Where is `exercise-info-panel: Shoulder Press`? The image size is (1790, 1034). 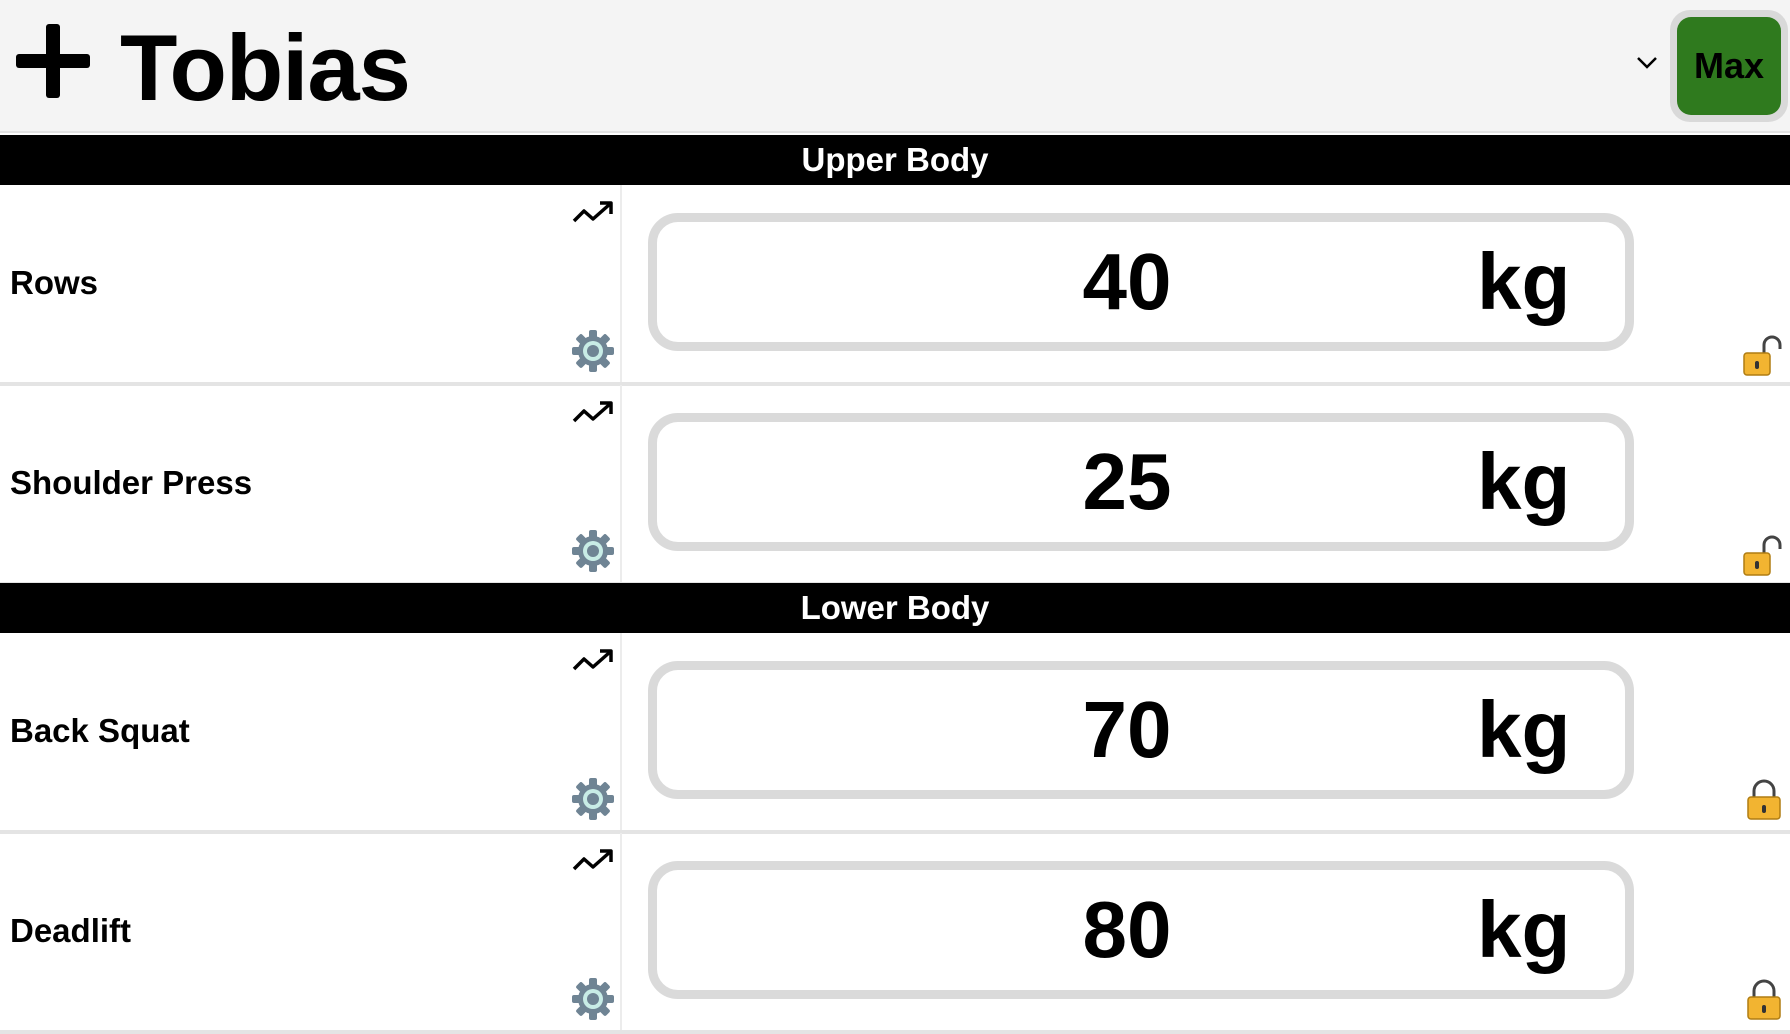
exercise-info-panel: Shoulder Press is located at coordinates (311, 483).